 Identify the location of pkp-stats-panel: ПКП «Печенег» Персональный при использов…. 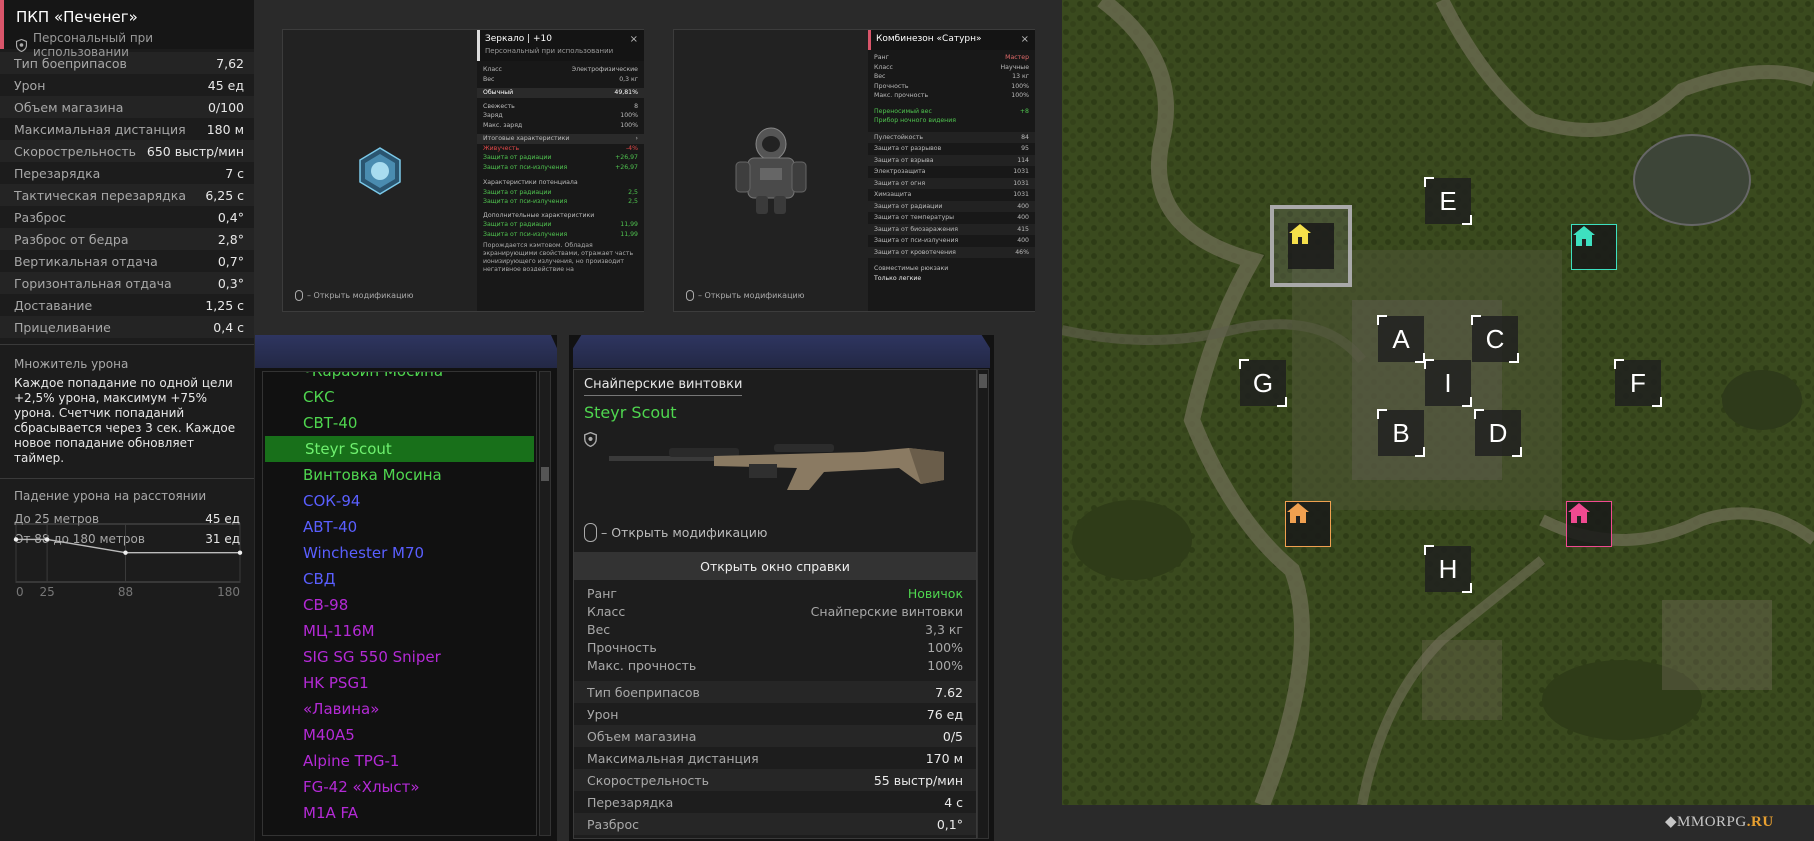
(127, 420).